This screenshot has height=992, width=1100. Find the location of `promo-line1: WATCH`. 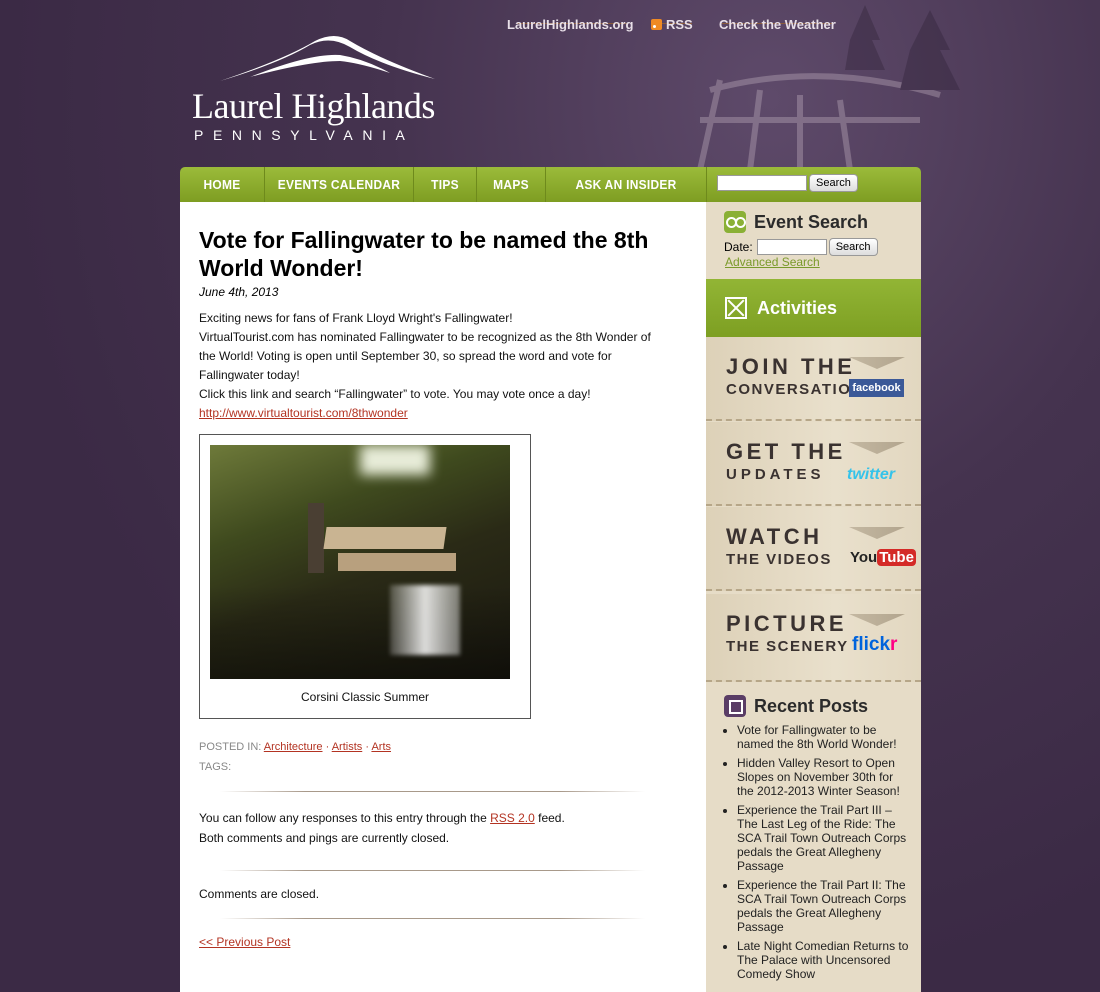

promo-line1: WATCH is located at coordinates (774, 536).